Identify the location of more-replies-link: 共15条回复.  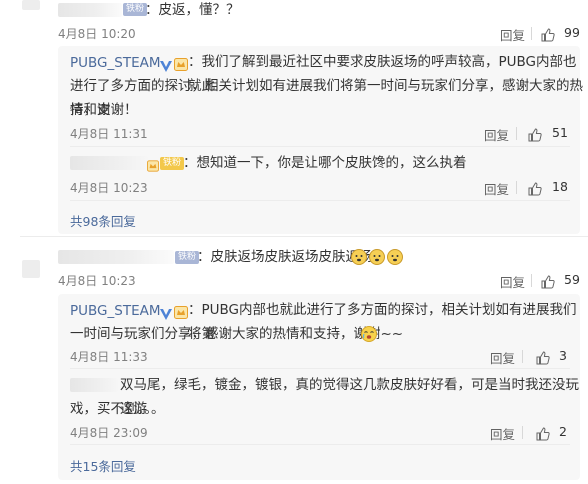
(103, 465).